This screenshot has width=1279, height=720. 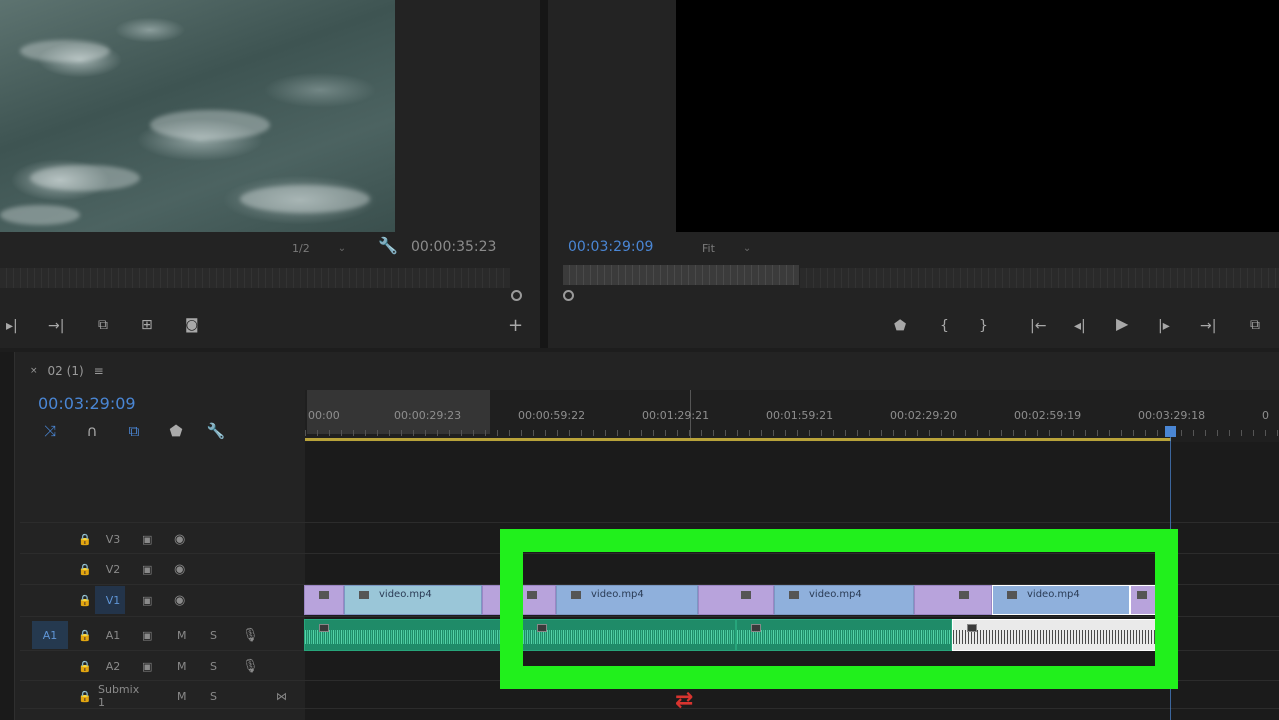 I want to click on tick-label: 00:00:29:23, so click(x=428, y=415).